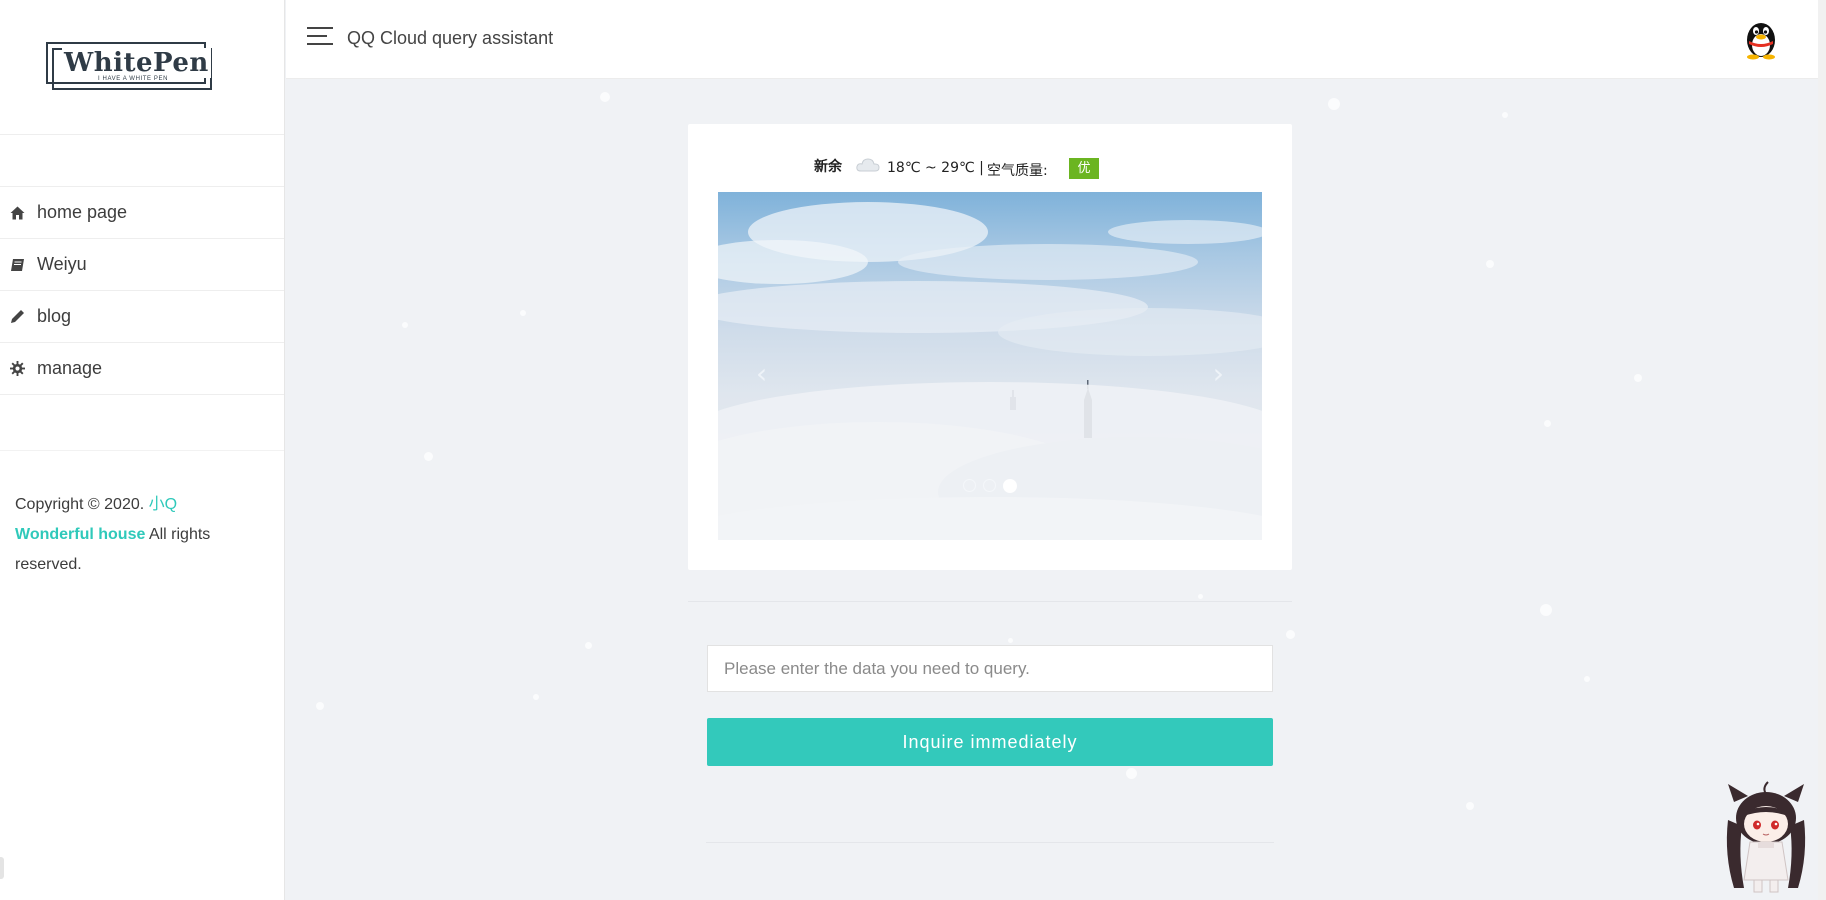  I want to click on menu-toggle-icon, so click(320, 37).